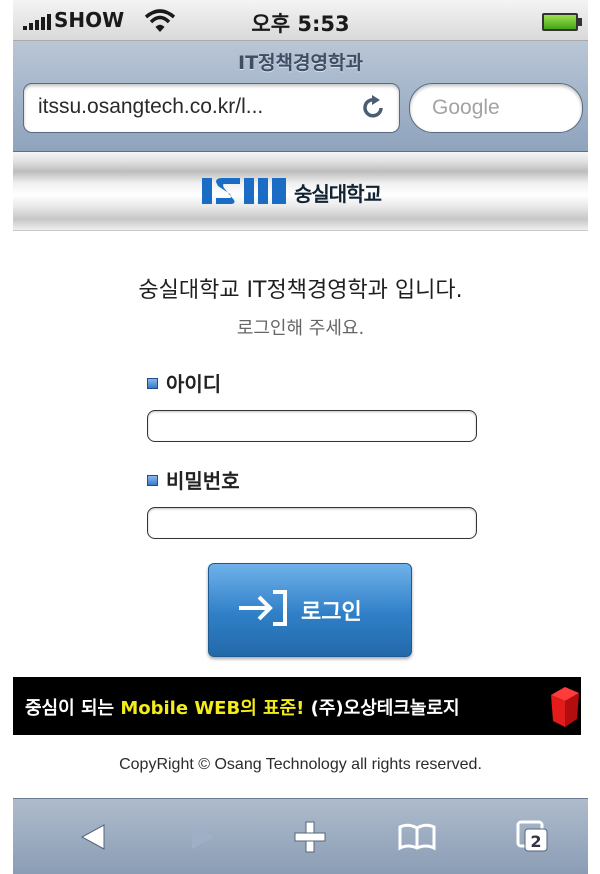 Image resolution: width=600 pixels, height=874 pixels. I want to click on logo-text: 숭실대학교, so click(338, 193).